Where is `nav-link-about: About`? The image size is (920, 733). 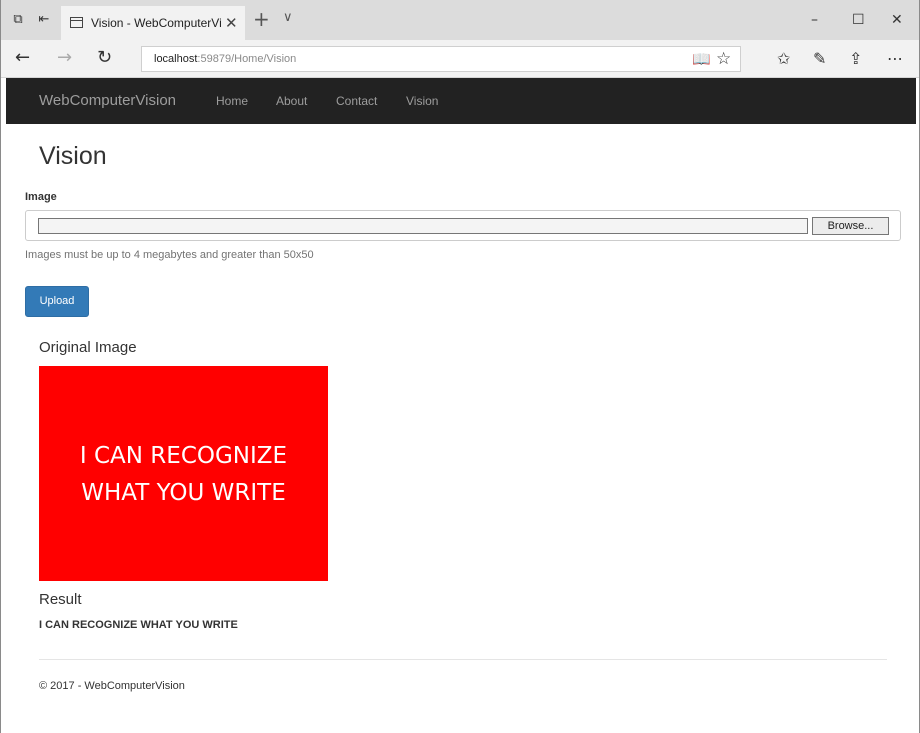
nav-link-about: About is located at coordinates (291, 101).